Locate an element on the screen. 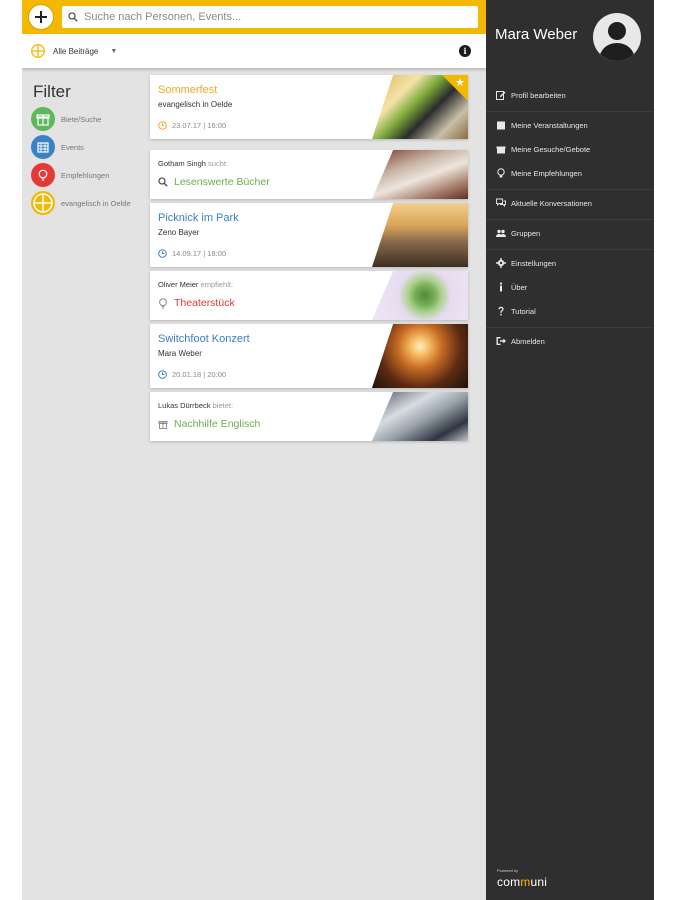  powered-by-logo: Powered by communi is located at coordinates (522, 879).